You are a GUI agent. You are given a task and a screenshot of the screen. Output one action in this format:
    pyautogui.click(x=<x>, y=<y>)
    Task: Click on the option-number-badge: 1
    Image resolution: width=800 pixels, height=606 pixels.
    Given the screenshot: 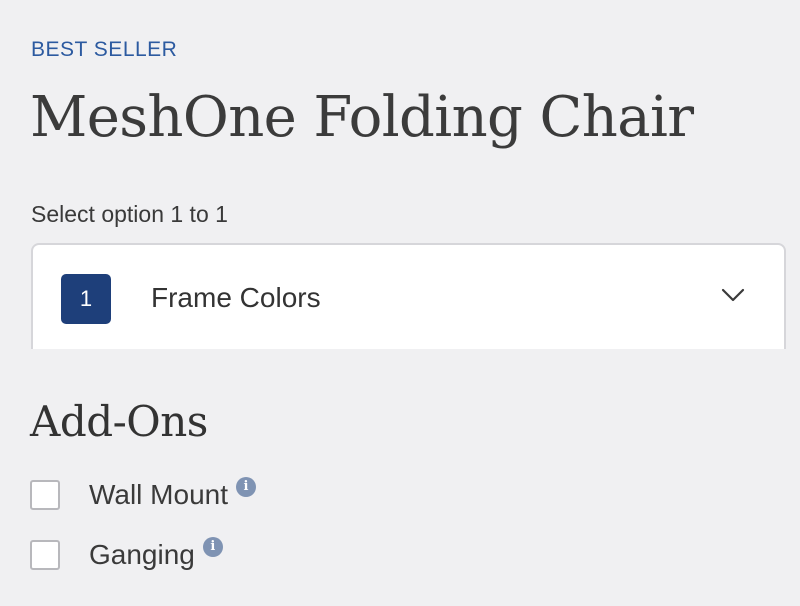 What is the action you would take?
    pyautogui.click(x=86, y=299)
    